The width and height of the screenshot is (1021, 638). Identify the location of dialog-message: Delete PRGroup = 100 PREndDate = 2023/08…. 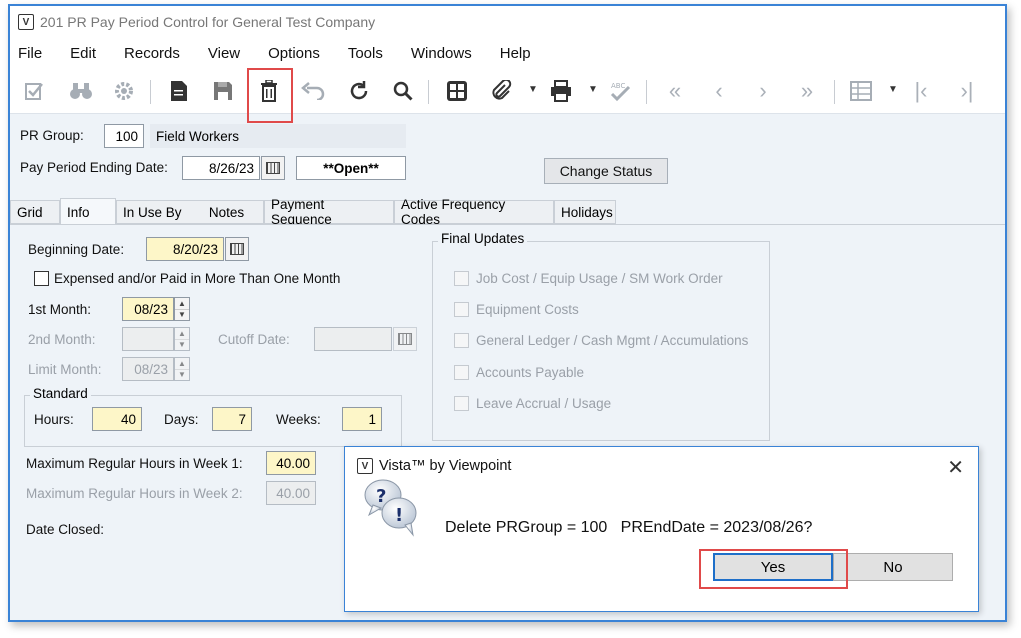
(629, 527).